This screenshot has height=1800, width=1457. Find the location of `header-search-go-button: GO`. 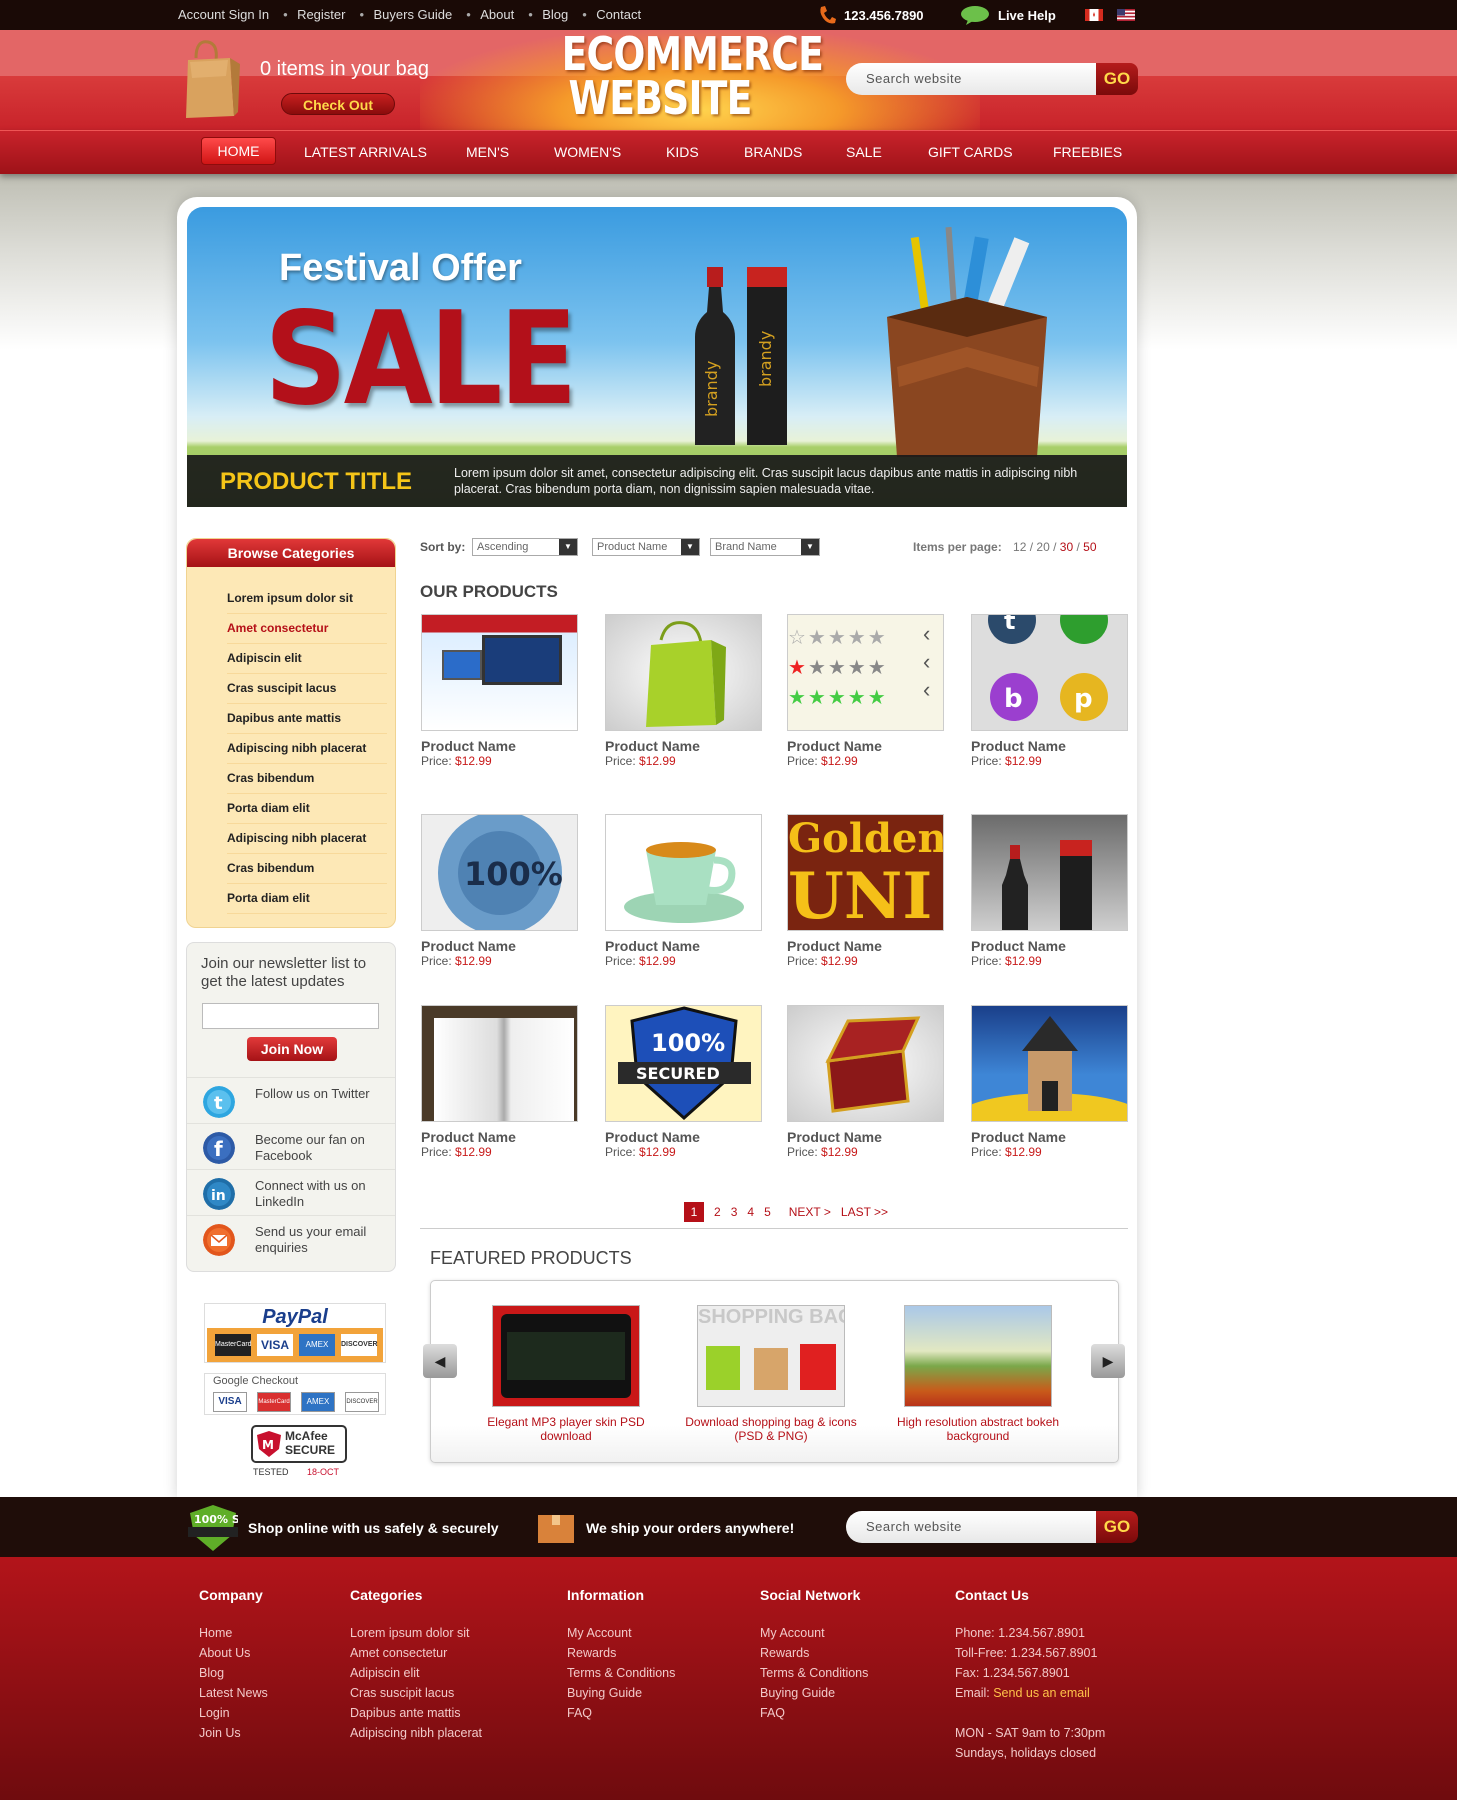

header-search-go-button: GO is located at coordinates (1117, 79).